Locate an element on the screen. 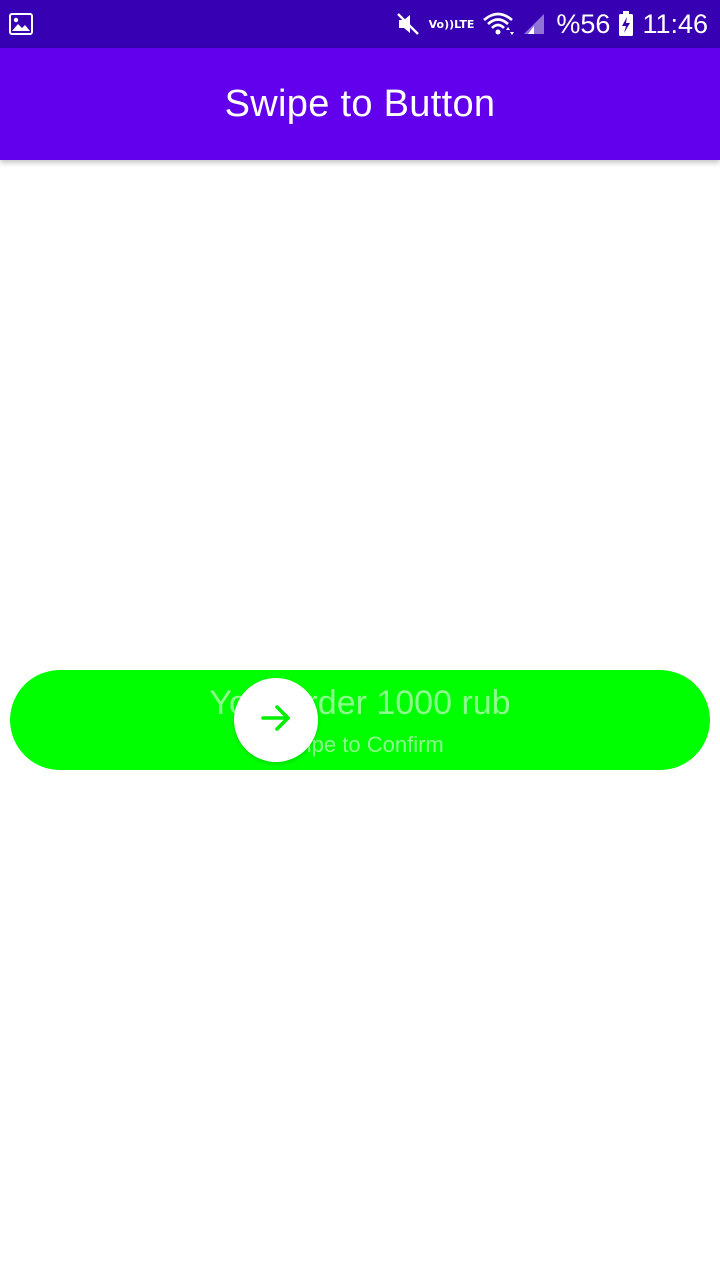 The height and width of the screenshot is (1280, 720). volte-bottom-text: LTE is located at coordinates (464, 24).